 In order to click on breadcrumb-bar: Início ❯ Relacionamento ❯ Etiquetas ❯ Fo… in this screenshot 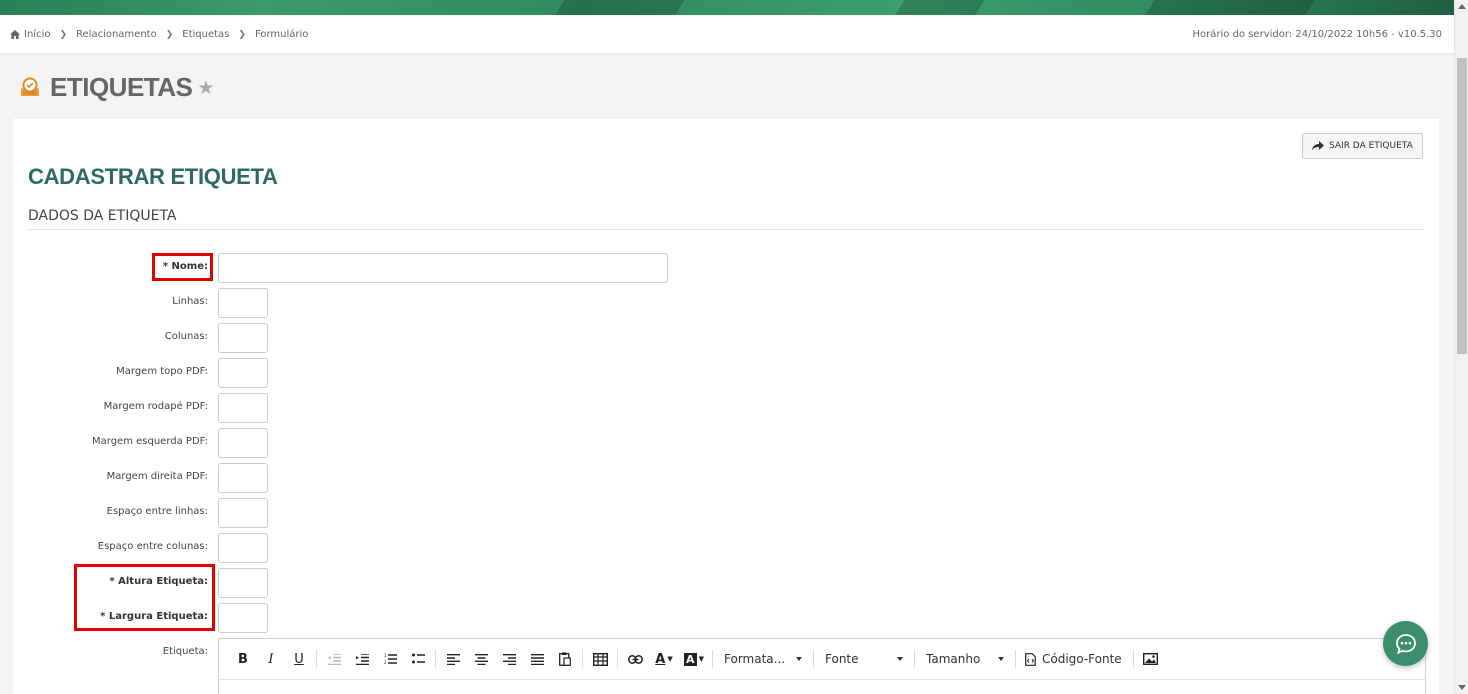, I will do `click(727, 34)`.